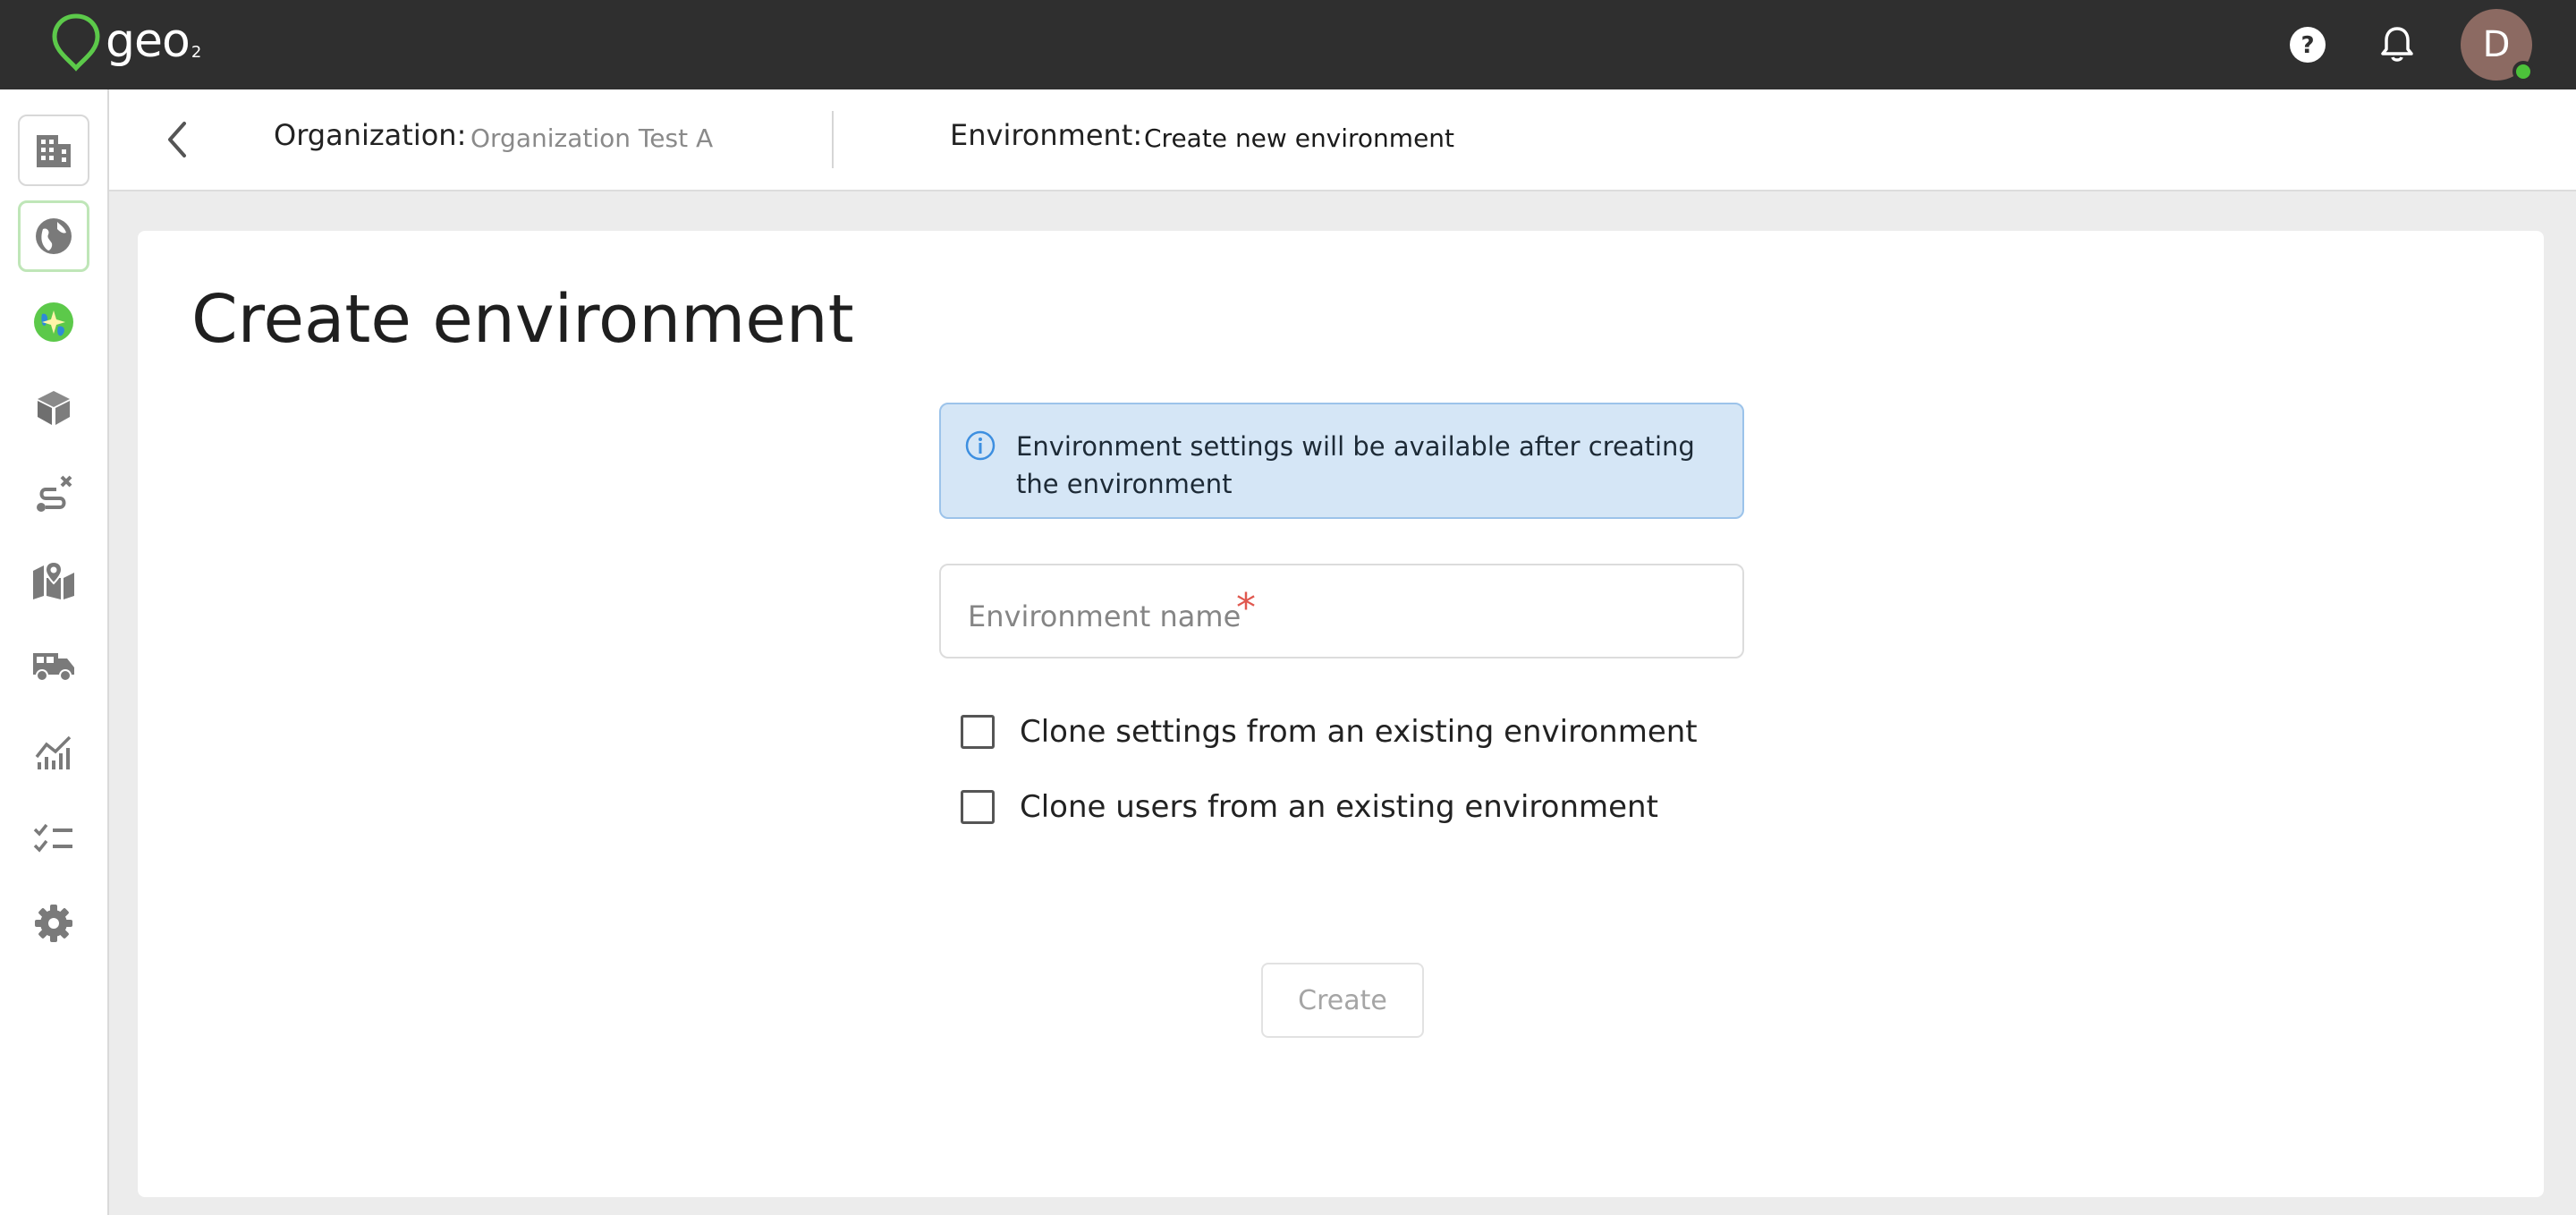 Image resolution: width=2576 pixels, height=1215 pixels. What do you see at coordinates (1342, 1001) in the screenshot?
I see `create-button: Create` at bounding box center [1342, 1001].